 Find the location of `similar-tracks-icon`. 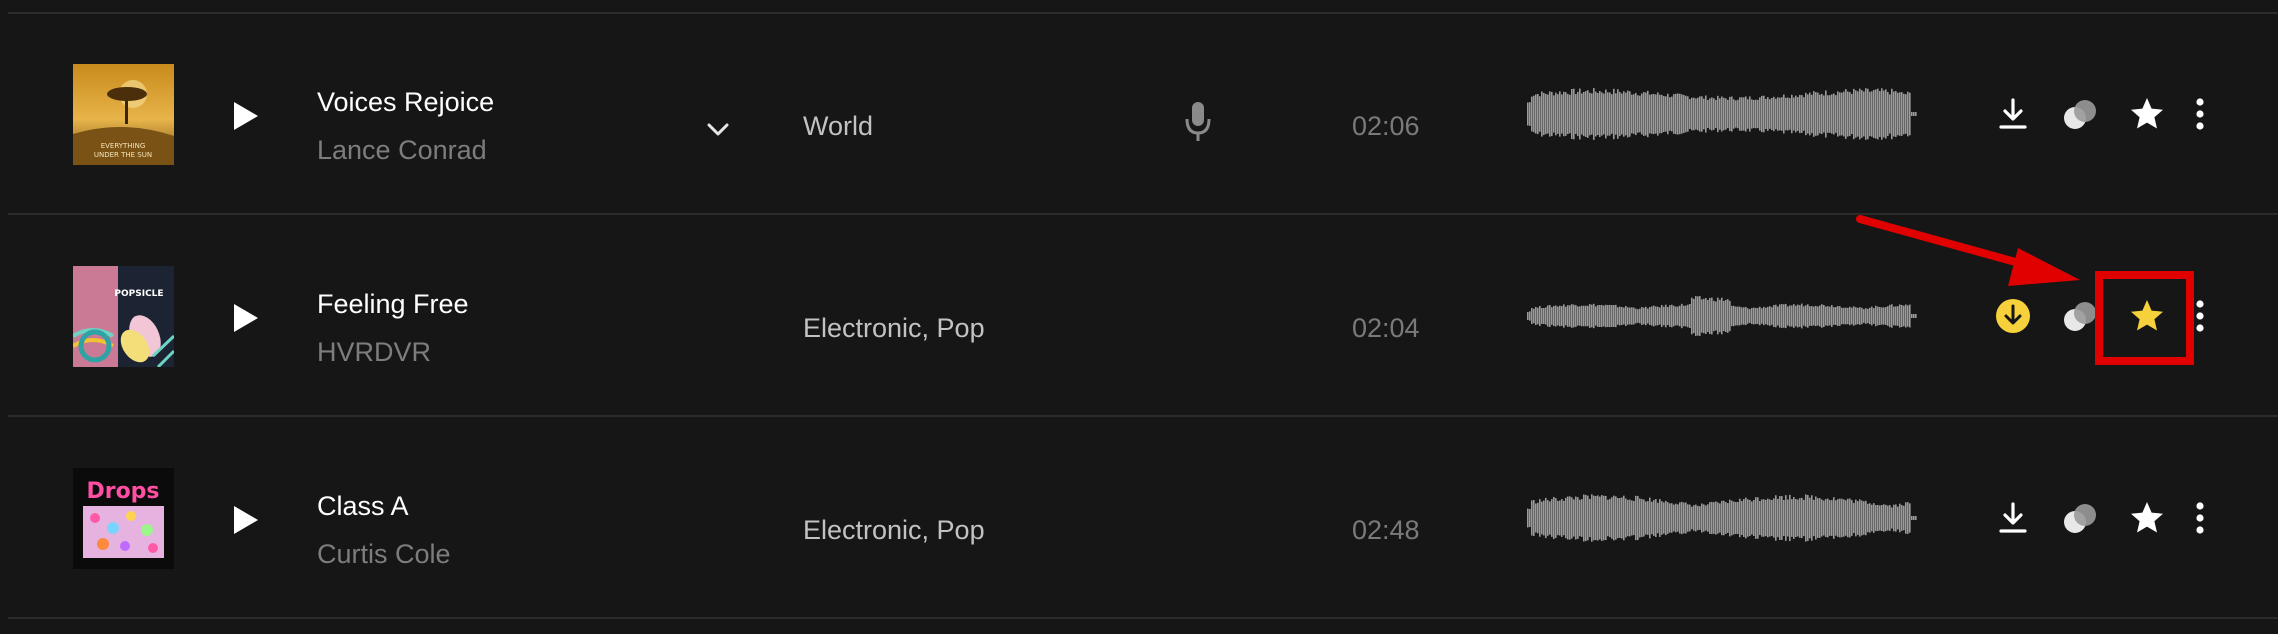

similar-tracks-icon is located at coordinates (2080, 114).